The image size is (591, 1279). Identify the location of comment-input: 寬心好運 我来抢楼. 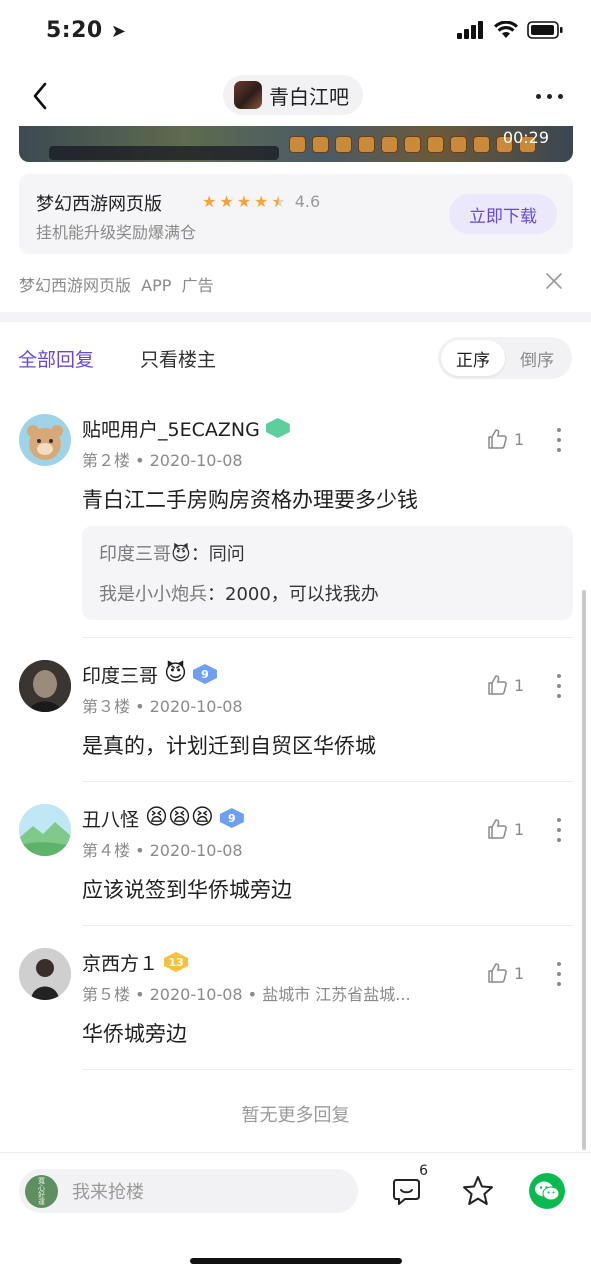
(188, 1191).